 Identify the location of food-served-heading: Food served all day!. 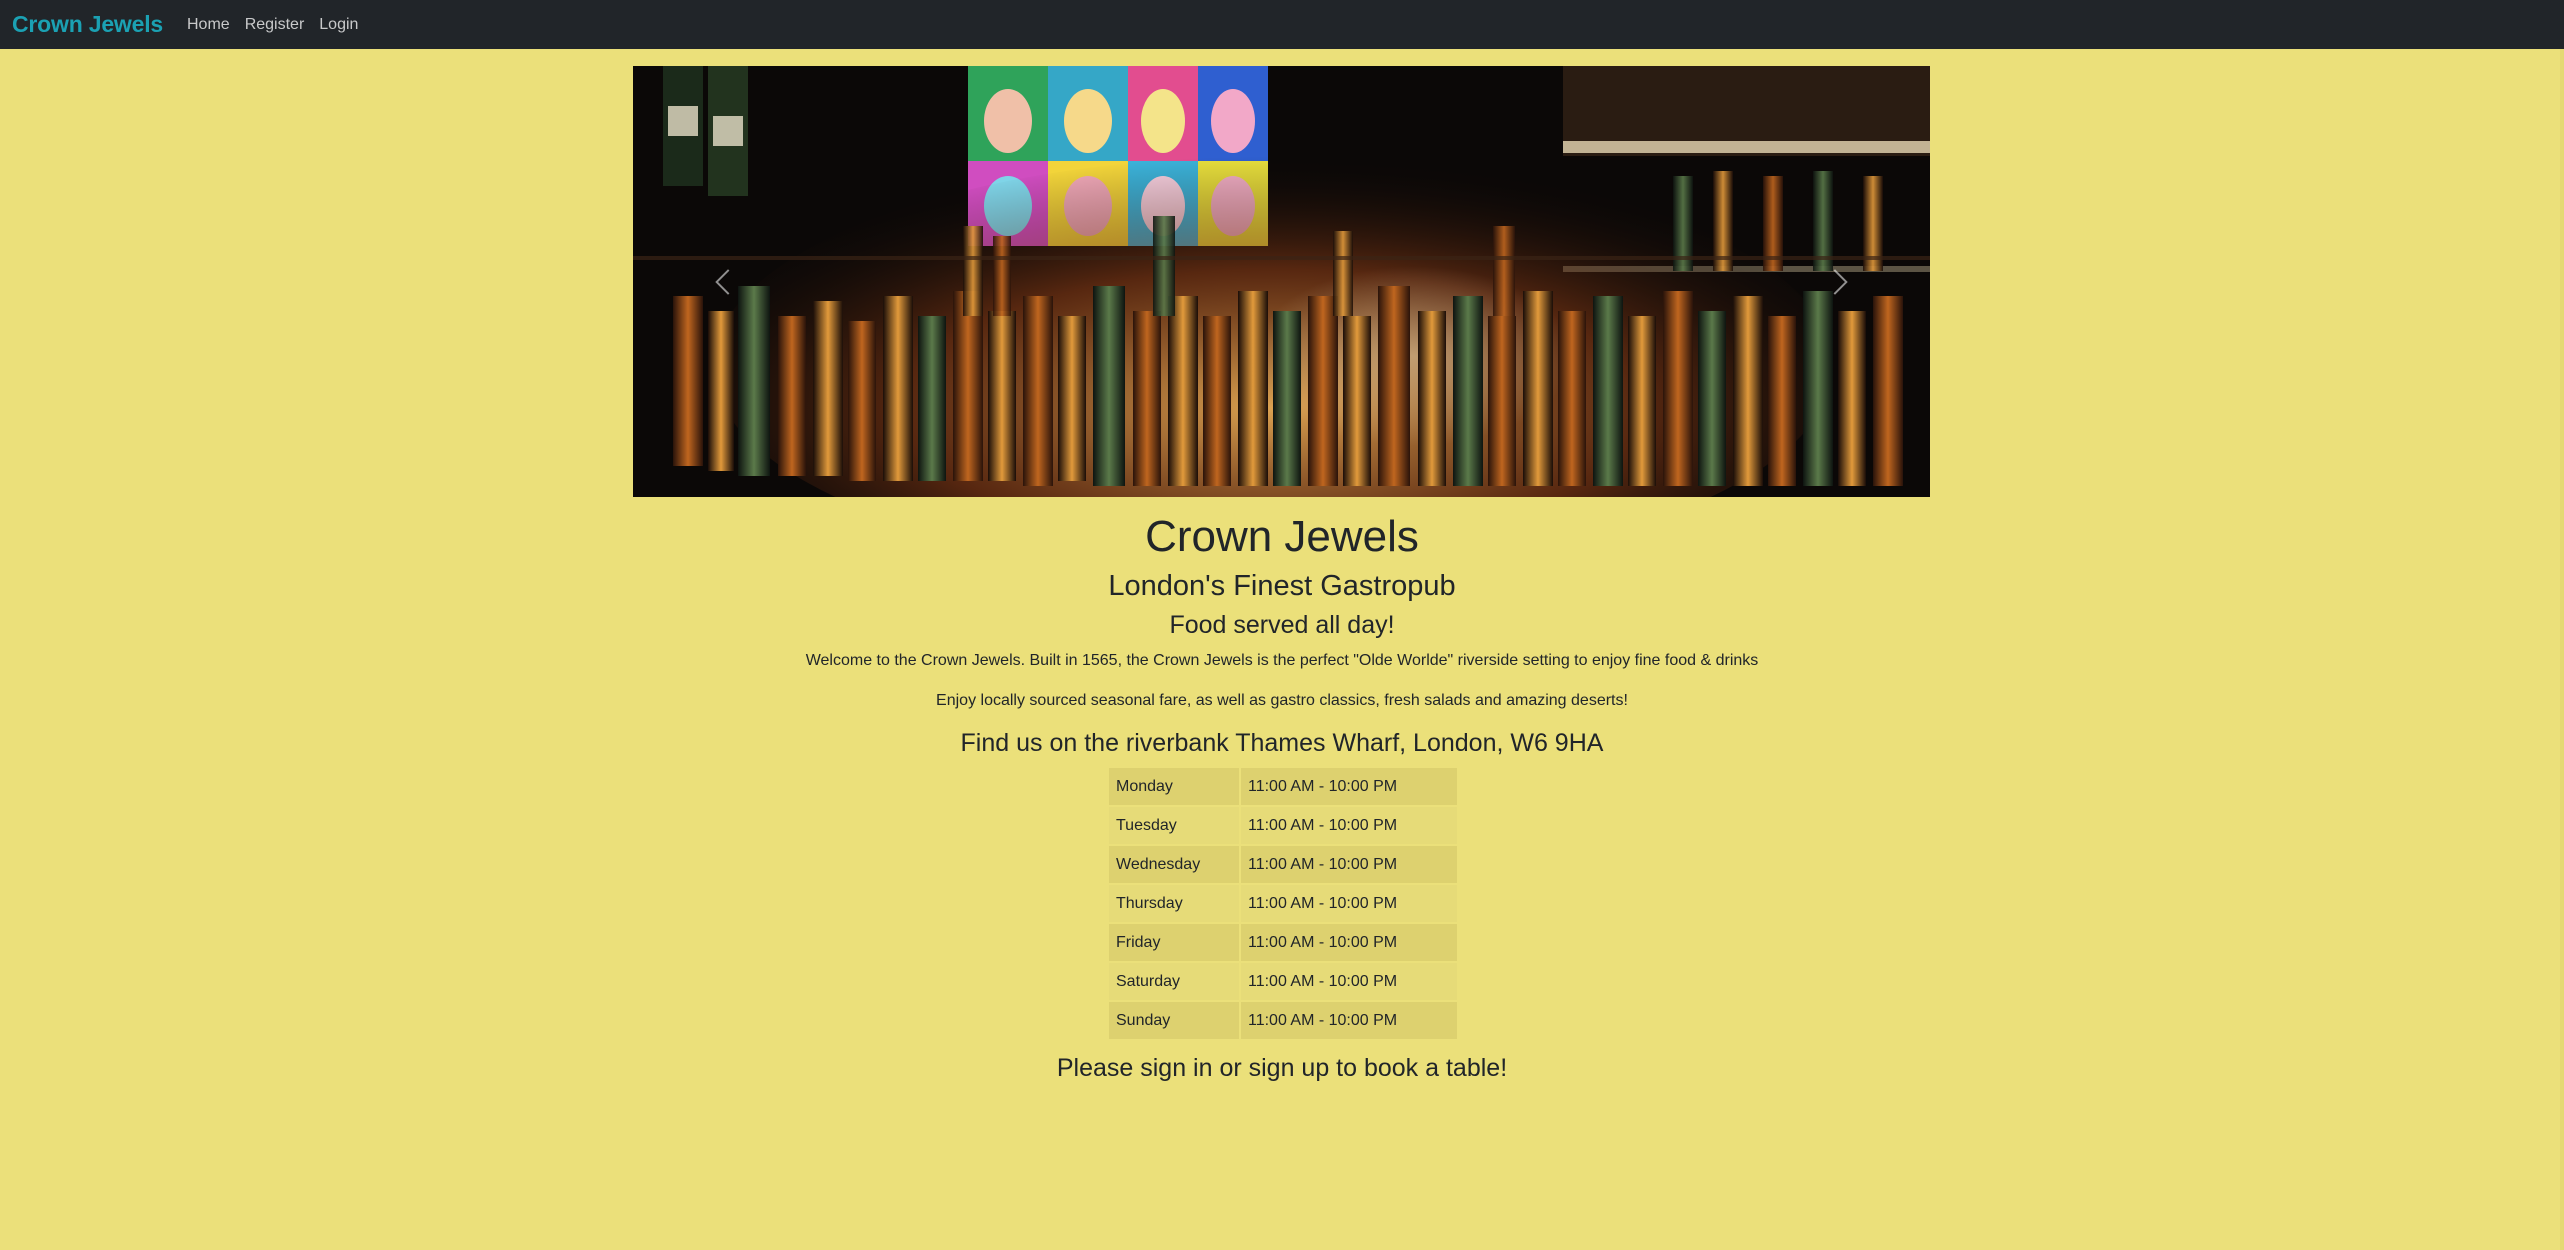
(1282, 625).